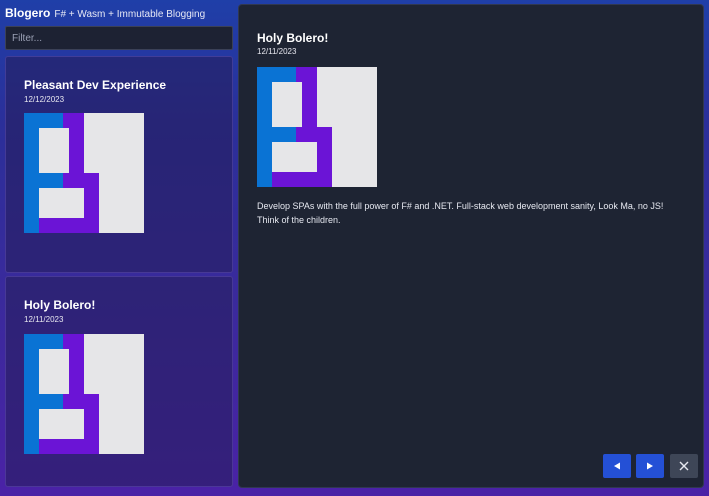  What do you see at coordinates (28, 13) in the screenshot?
I see `app-brand: Blogero` at bounding box center [28, 13].